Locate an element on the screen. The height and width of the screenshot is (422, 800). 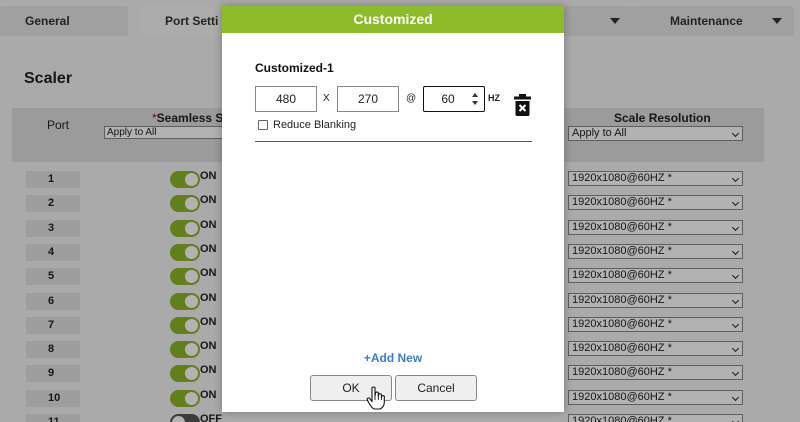
divider is located at coordinates (393, 141).